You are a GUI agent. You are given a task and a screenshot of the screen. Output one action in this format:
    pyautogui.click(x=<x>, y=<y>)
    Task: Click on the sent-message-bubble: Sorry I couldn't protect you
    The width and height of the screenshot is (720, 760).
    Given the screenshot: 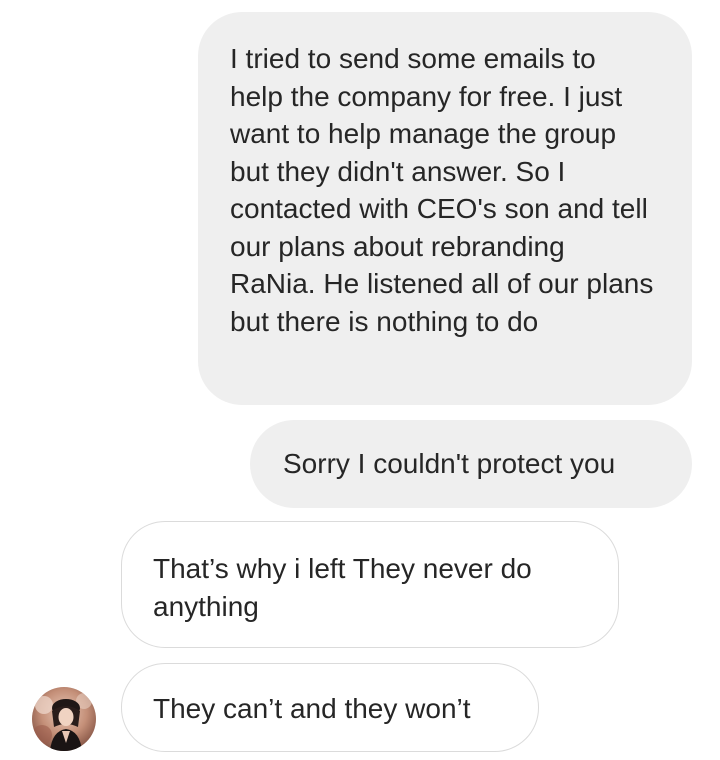 What is the action you would take?
    pyautogui.click(x=471, y=464)
    